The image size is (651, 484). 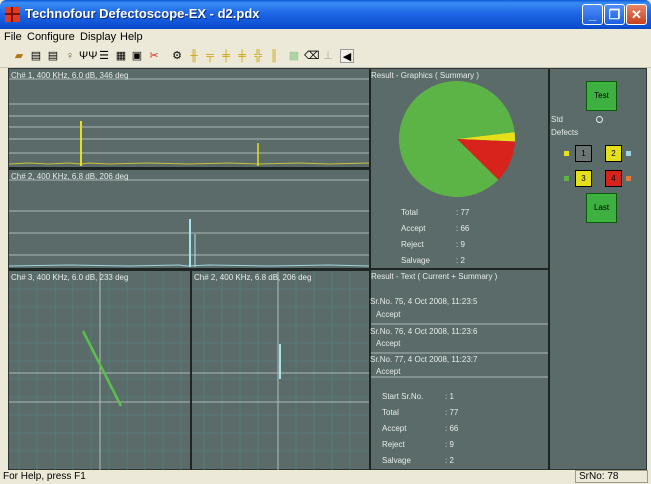 What do you see at coordinates (413, 228) in the screenshot?
I see `stat-accept-label: Accept` at bounding box center [413, 228].